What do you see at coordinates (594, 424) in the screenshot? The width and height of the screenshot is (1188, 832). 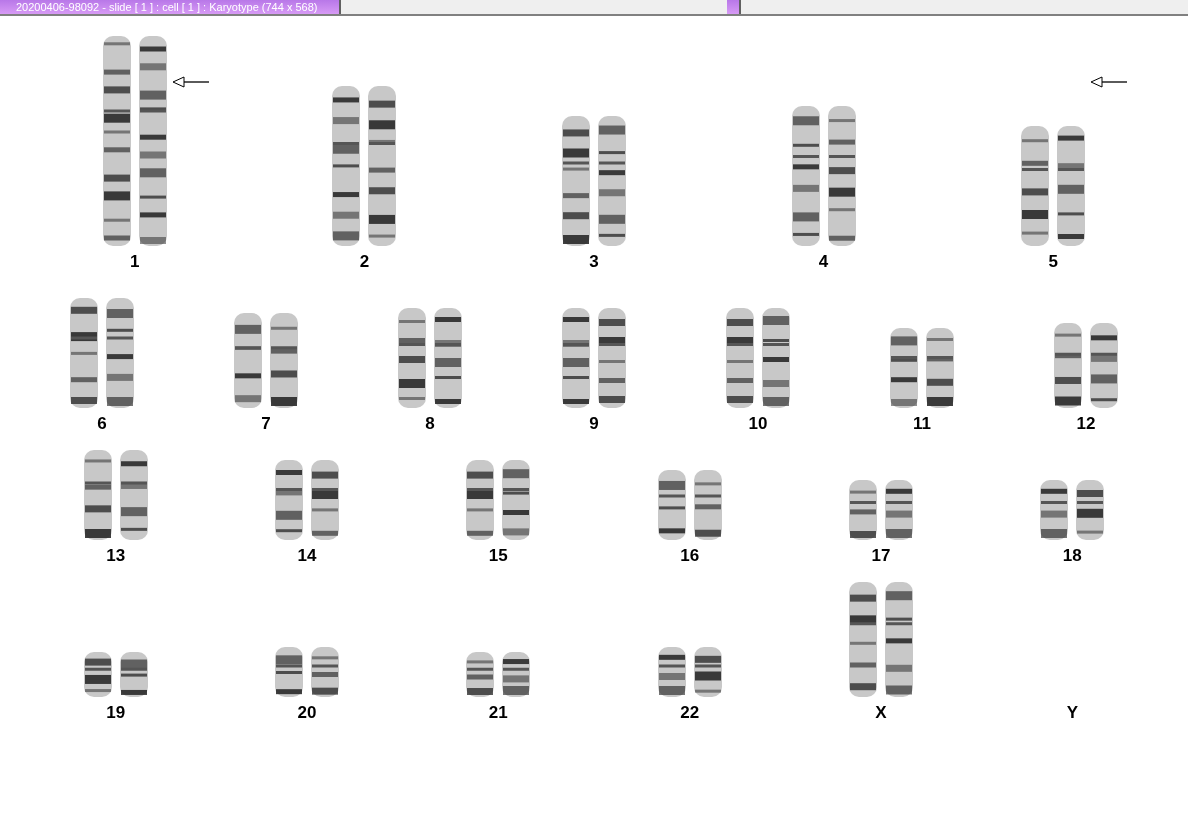 I see `chromosome-label: 9` at bounding box center [594, 424].